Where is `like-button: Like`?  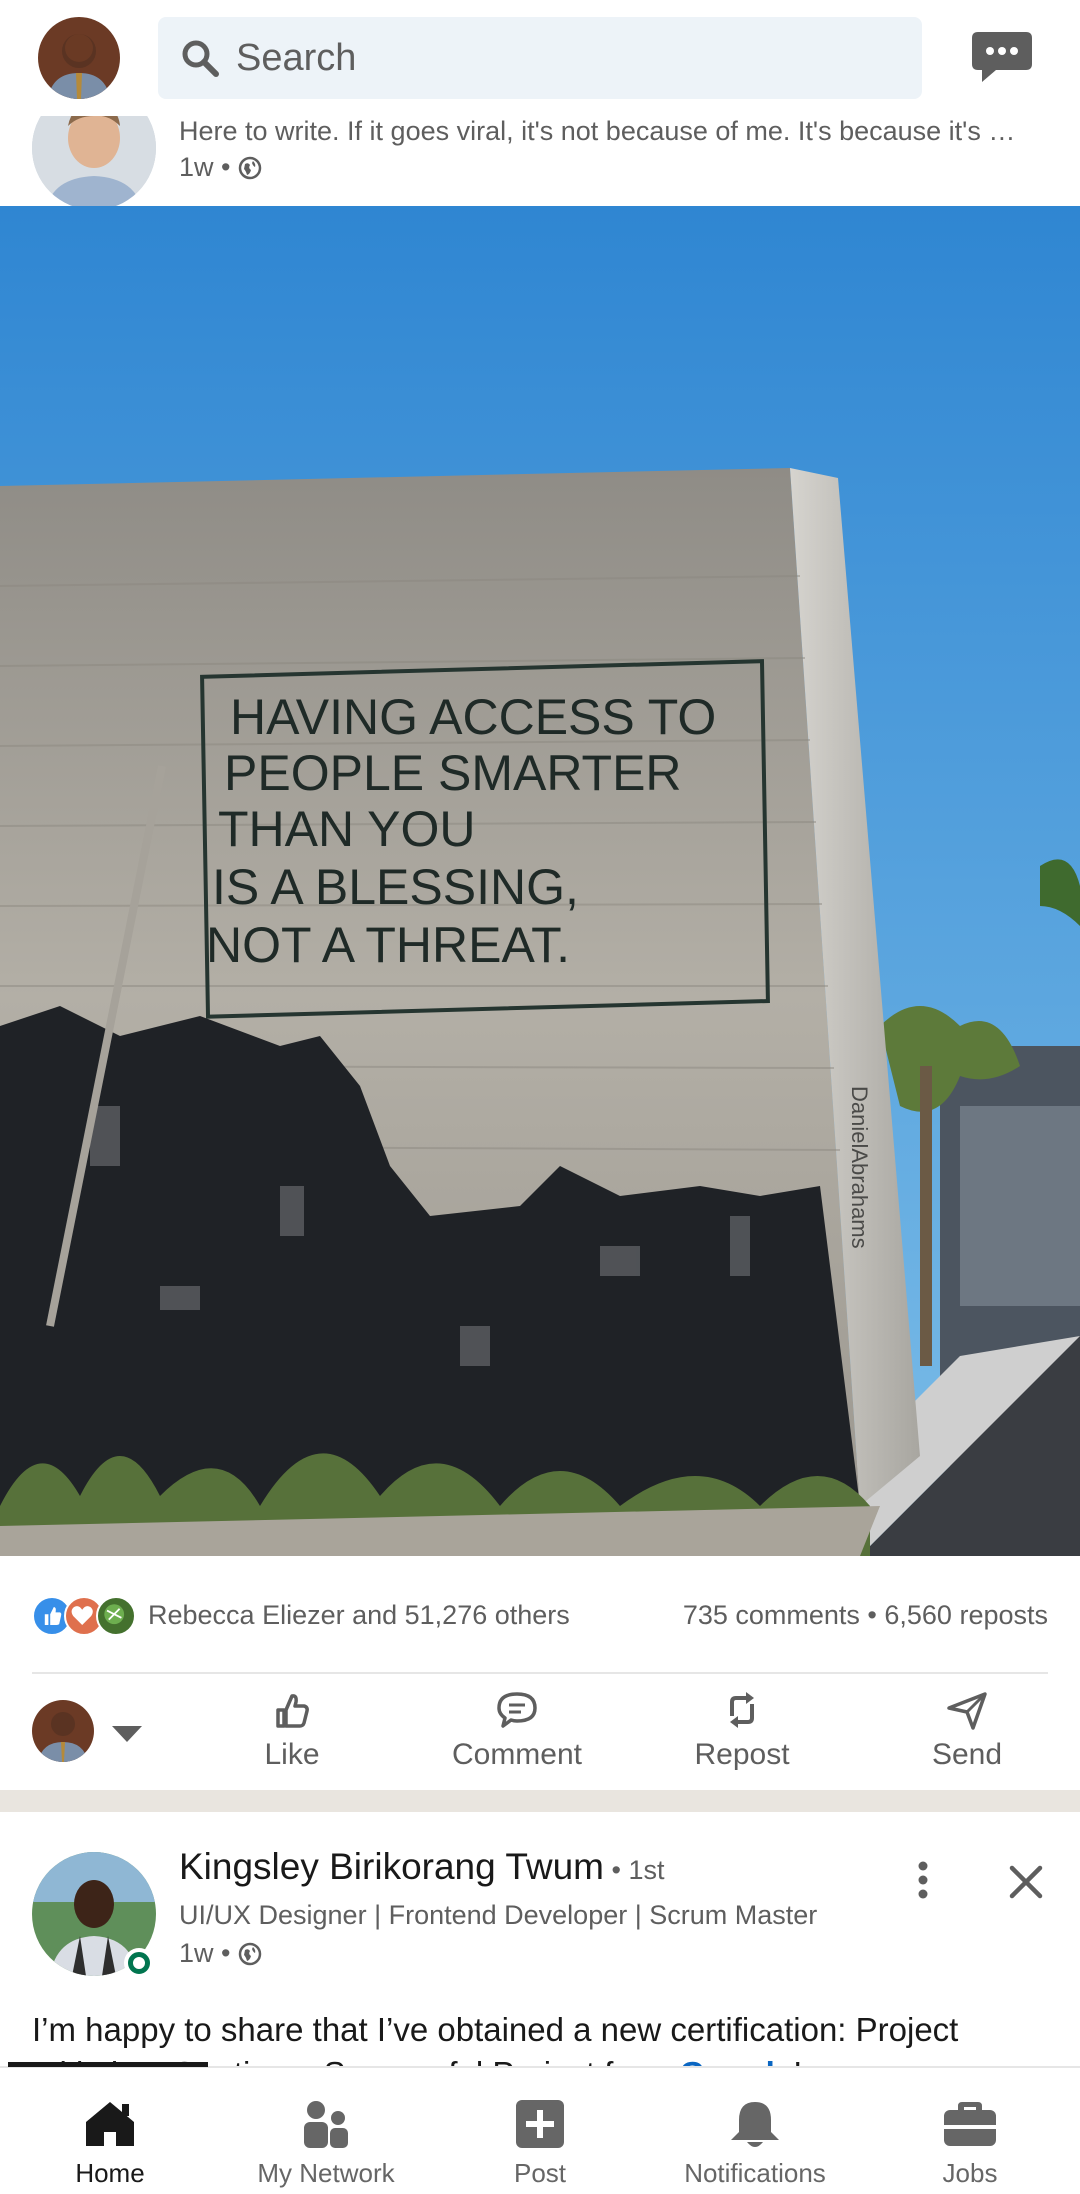 like-button: Like is located at coordinates (292, 1733).